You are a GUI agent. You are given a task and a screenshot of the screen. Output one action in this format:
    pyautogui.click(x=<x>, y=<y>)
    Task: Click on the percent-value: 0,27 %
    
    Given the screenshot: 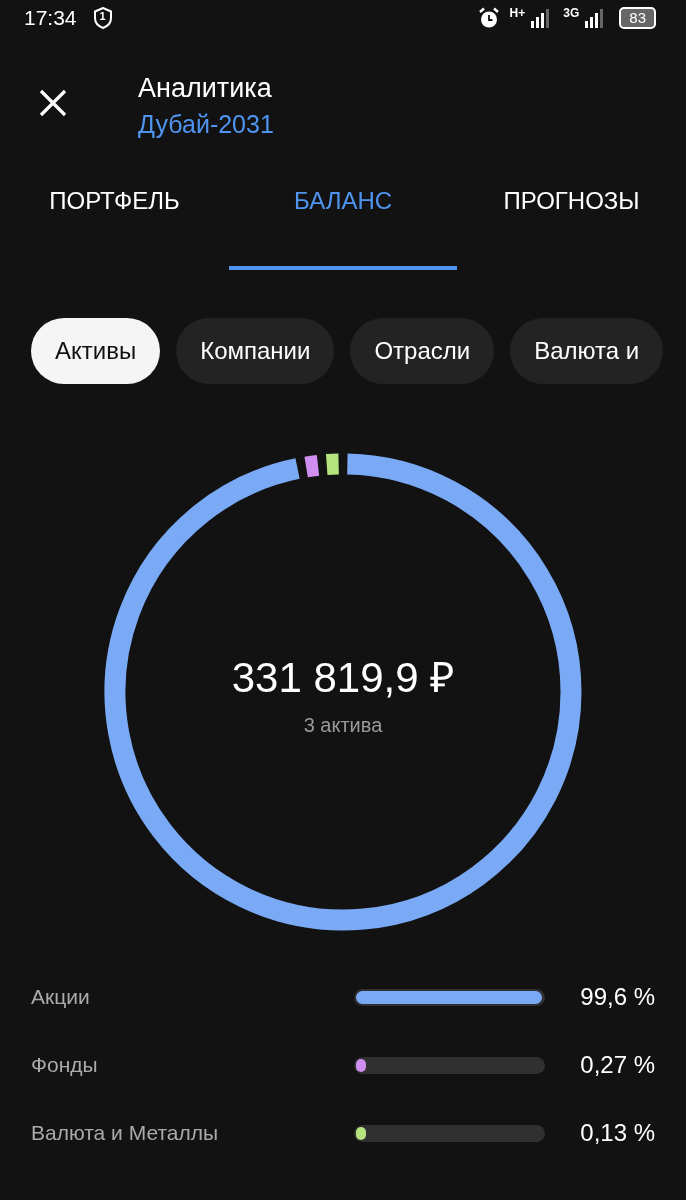 What is the action you would take?
    pyautogui.click(x=617, y=1065)
    